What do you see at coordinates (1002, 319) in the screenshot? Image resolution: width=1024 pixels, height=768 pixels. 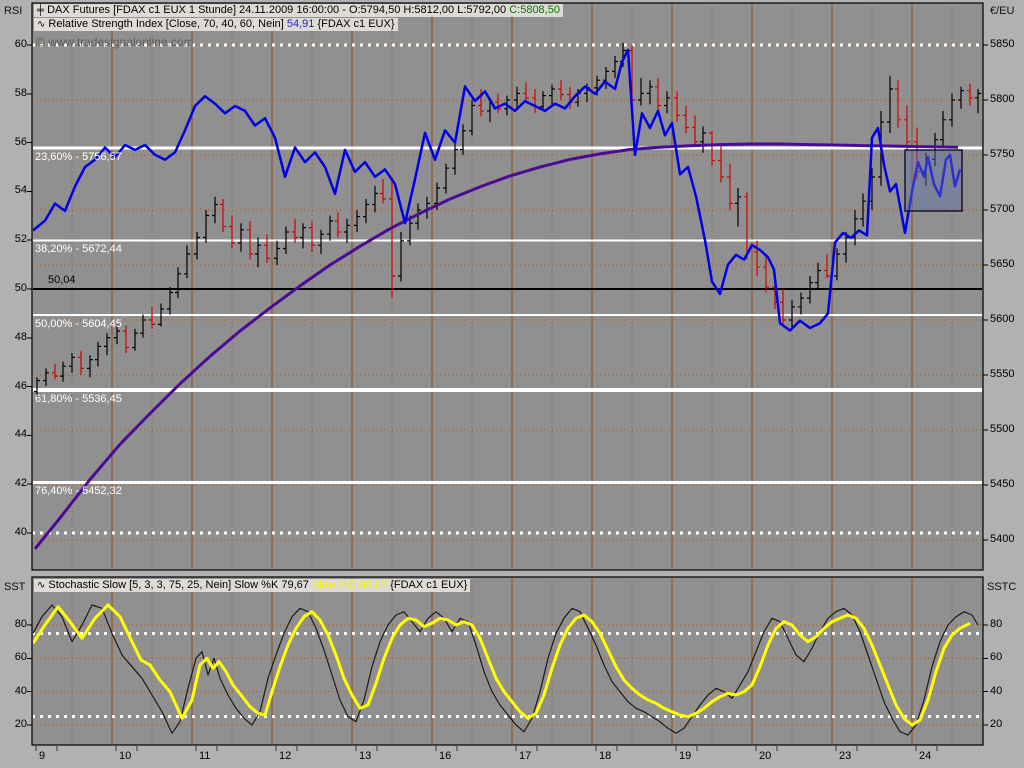 I see `price-tick-label: 5600` at bounding box center [1002, 319].